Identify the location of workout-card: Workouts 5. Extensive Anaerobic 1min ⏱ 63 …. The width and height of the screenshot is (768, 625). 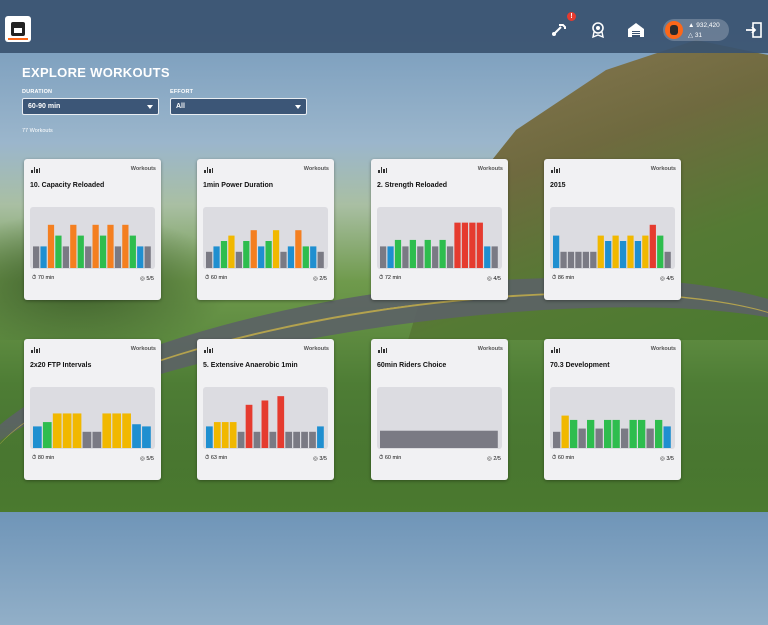
(265, 409).